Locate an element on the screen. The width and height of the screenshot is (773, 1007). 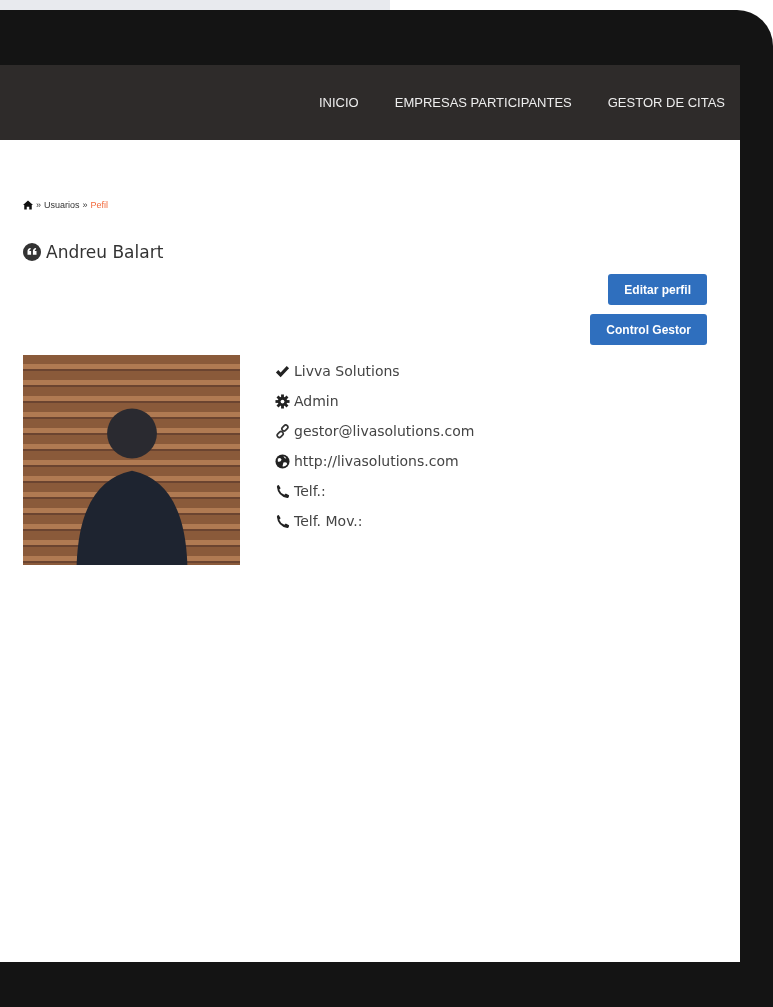
action-button: Editar perfil is located at coordinates (657, 289).